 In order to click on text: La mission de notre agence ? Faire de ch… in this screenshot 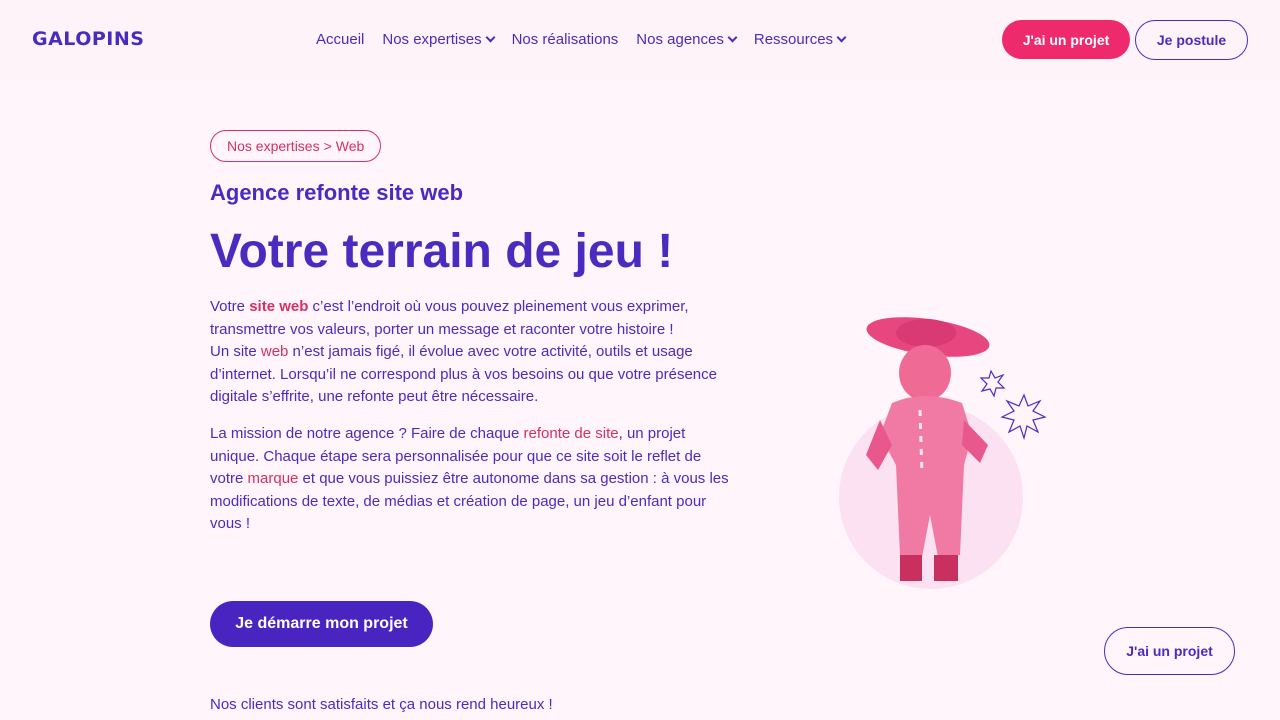, I will do `click(367, 433)`.